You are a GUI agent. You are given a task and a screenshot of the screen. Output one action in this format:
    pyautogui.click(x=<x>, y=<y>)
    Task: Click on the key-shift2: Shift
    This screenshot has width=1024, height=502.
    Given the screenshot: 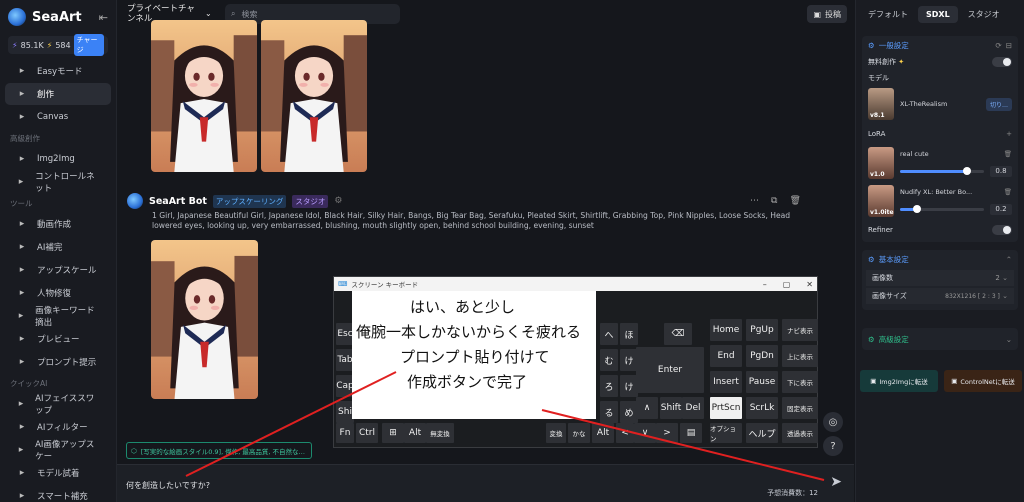 What is the action you would take?
    pyautogui.click(x=671, y=408)
    